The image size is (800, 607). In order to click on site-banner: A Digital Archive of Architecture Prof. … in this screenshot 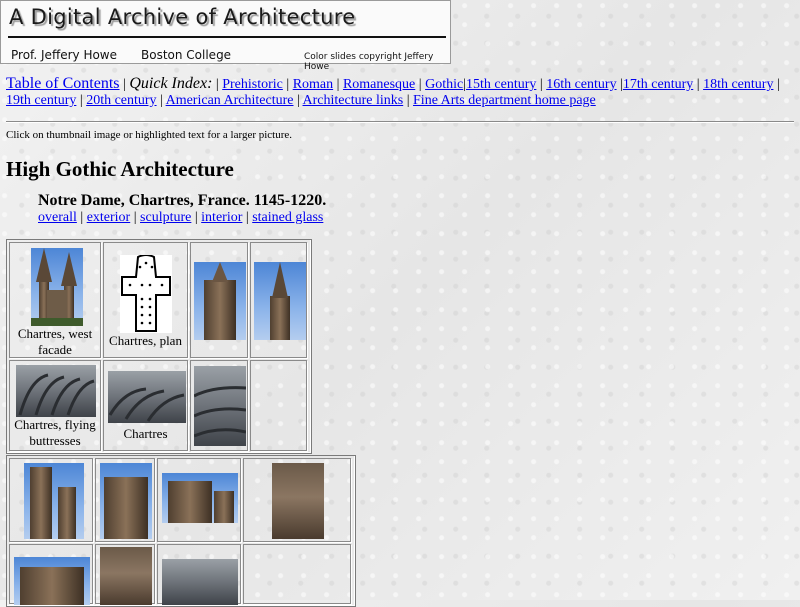, I will do `click(225, 36)`.